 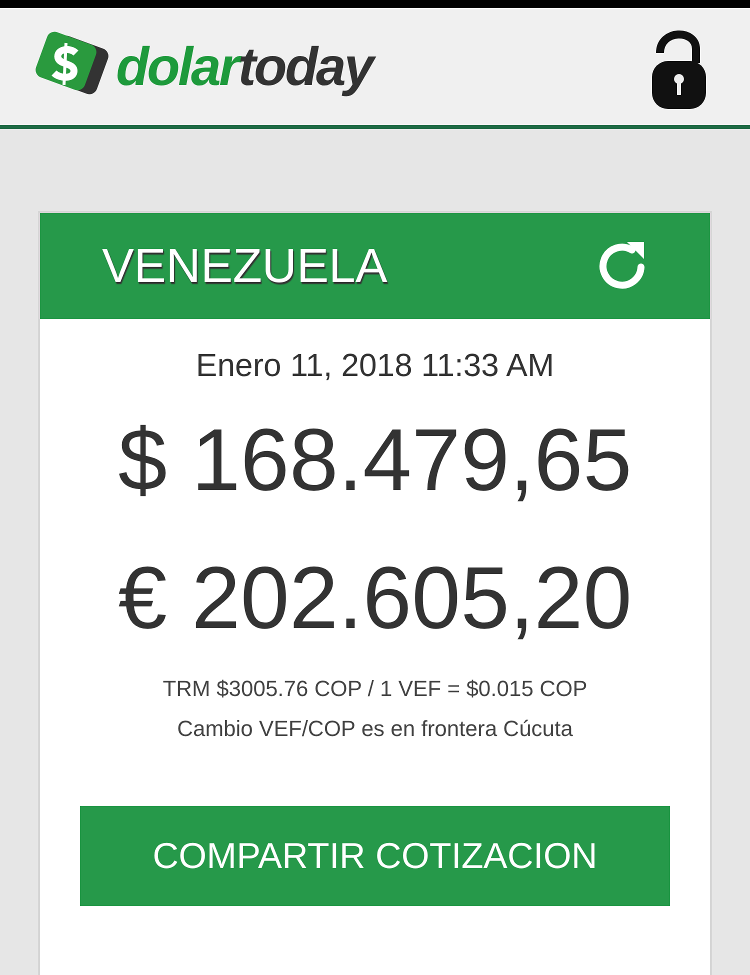 What do you see at coordinates (375, 598) in the screenshot?
I see `price-text: € 202.605,20` at bounding box center [375, 598].